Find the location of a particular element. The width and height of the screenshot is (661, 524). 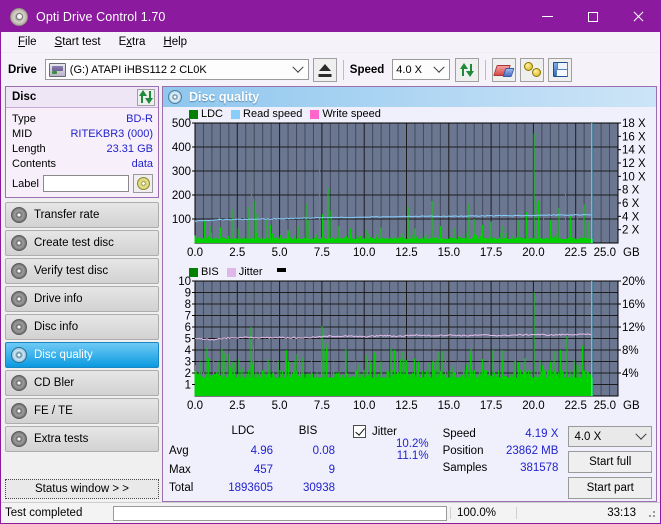

menu-start-test: Start test is located at coordinates (78, 42).